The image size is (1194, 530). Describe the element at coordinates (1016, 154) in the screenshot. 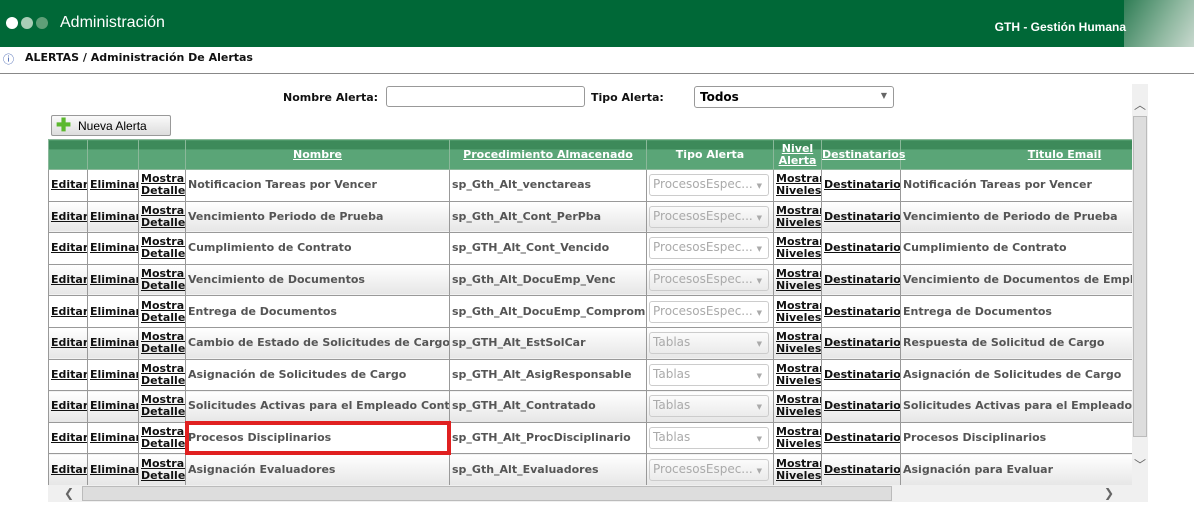

I see `column-header: Titulo Email` at that location.